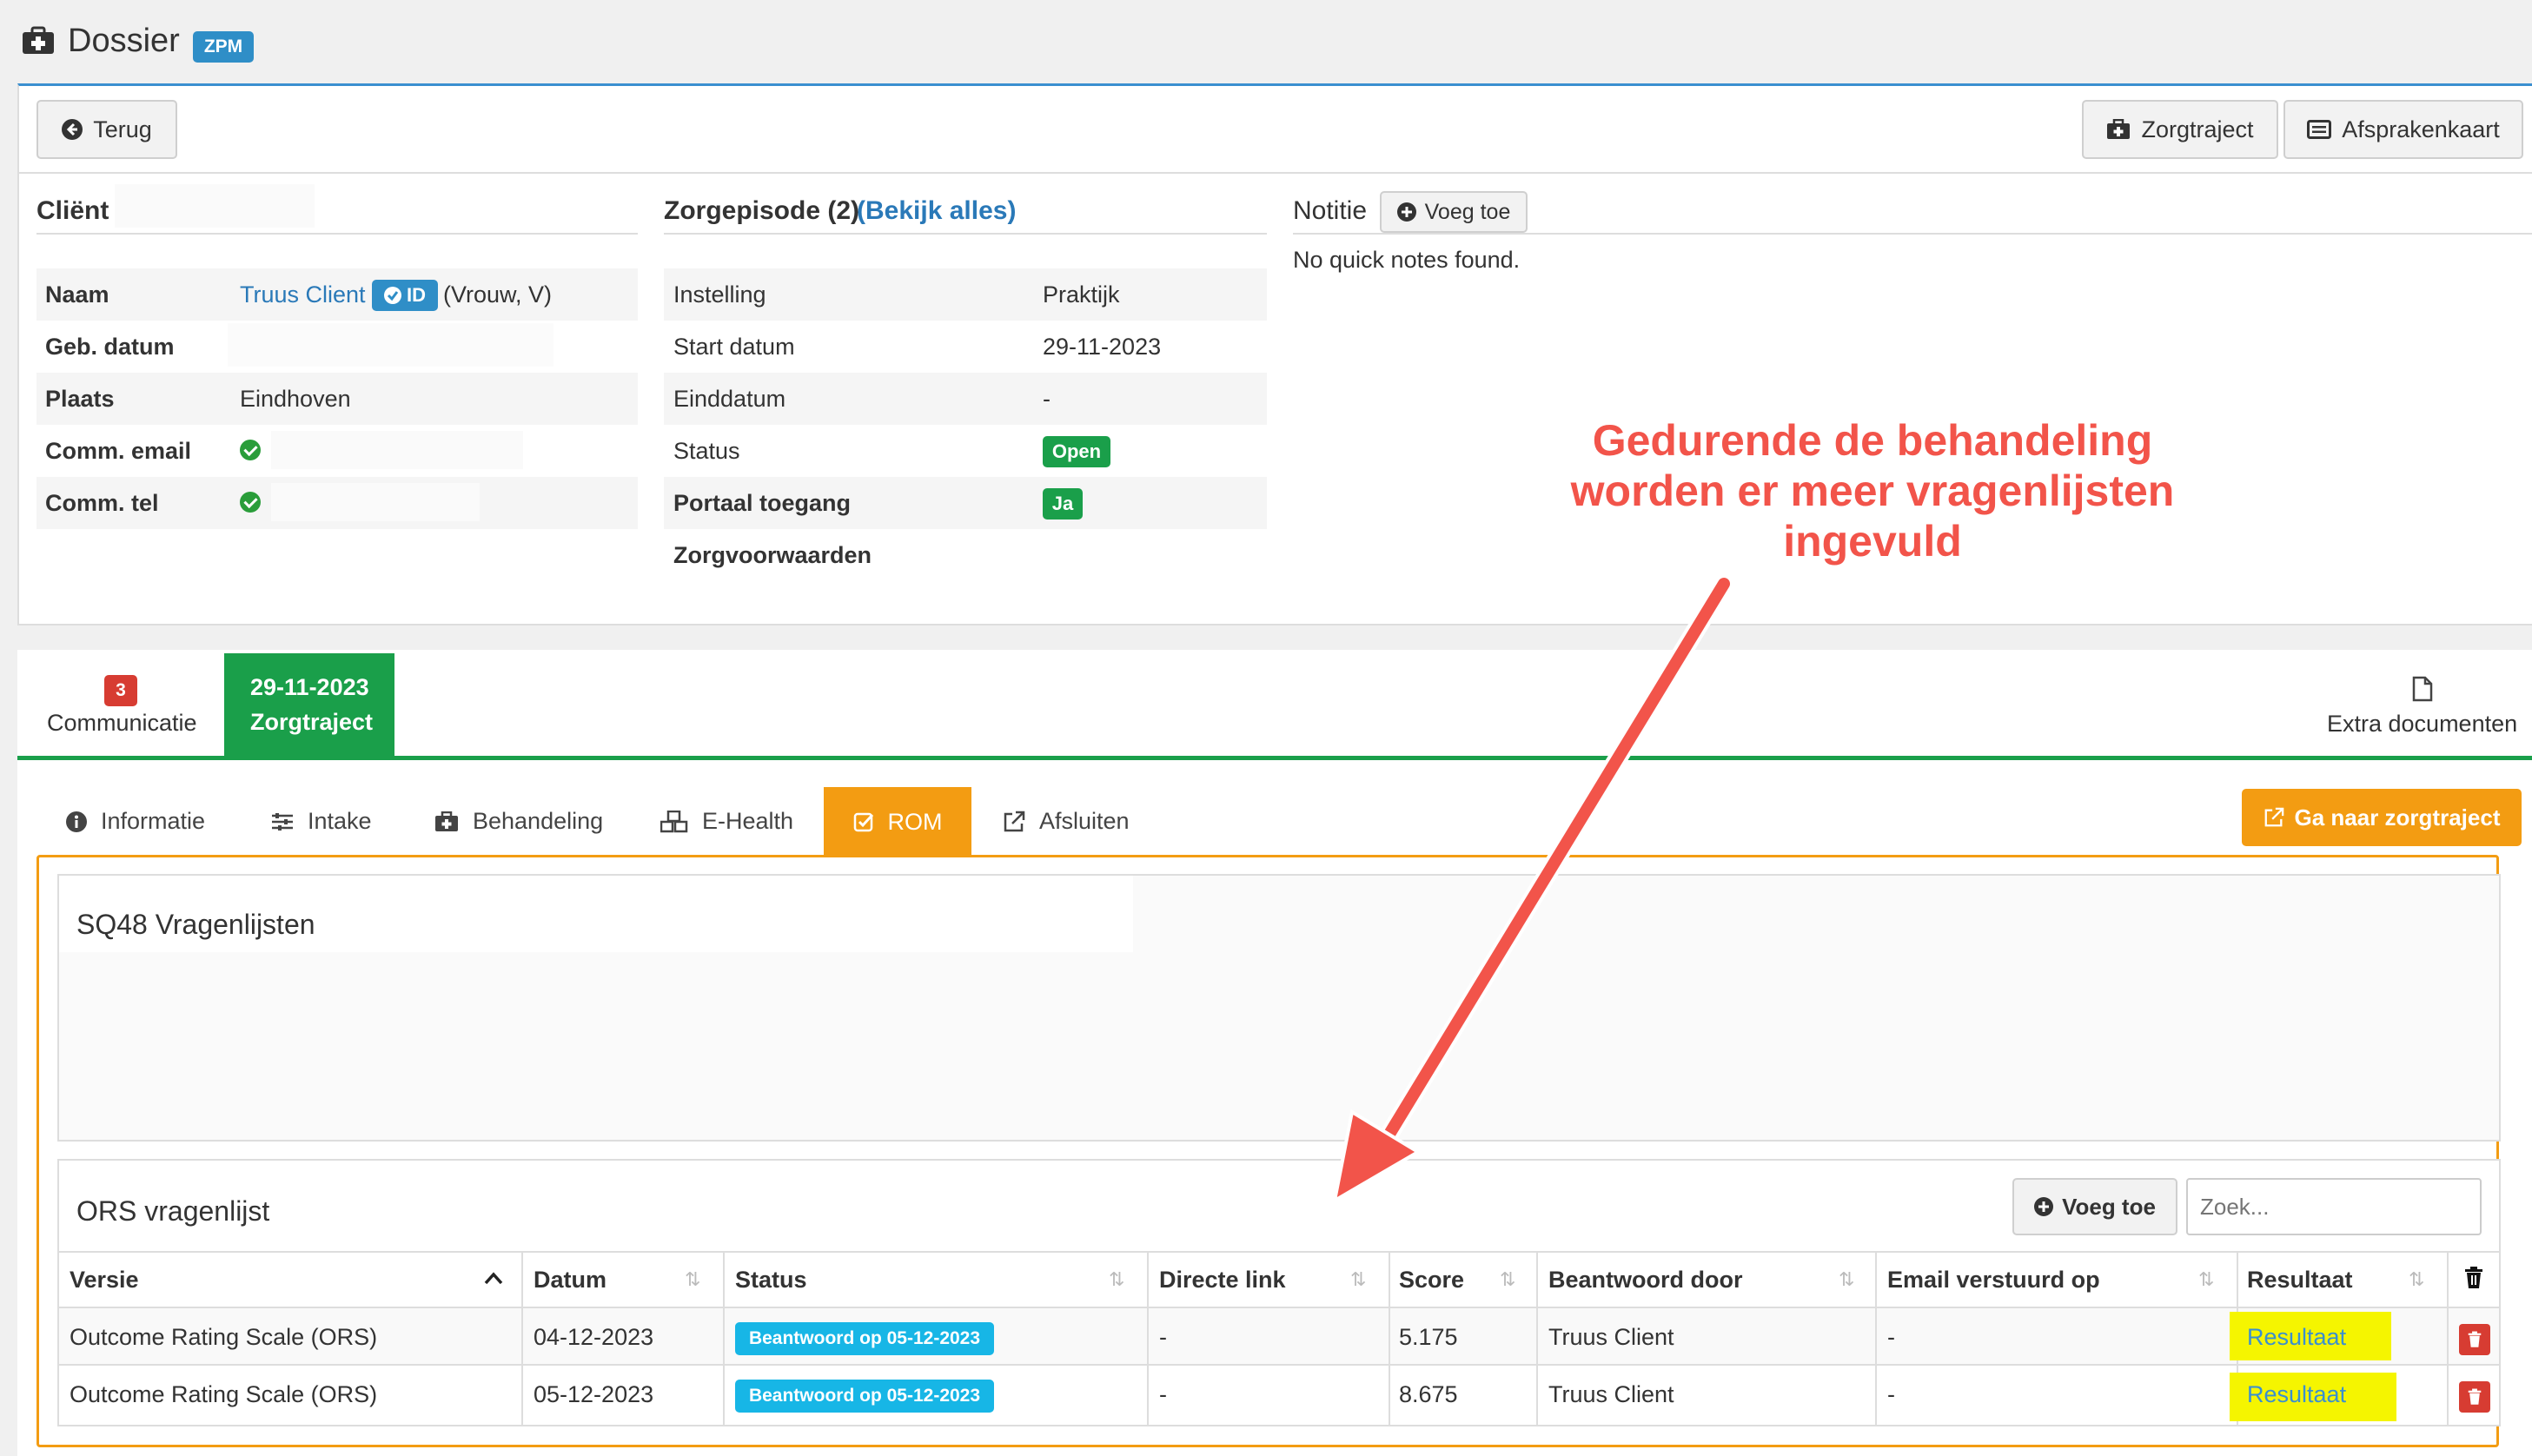 The image size is (2532, 1456). What do you see at coordinates (1872, 440) in the screenshot?
I see `annotation-line-1: Gedurende de behandeling` at bounding box center [1872, 440].